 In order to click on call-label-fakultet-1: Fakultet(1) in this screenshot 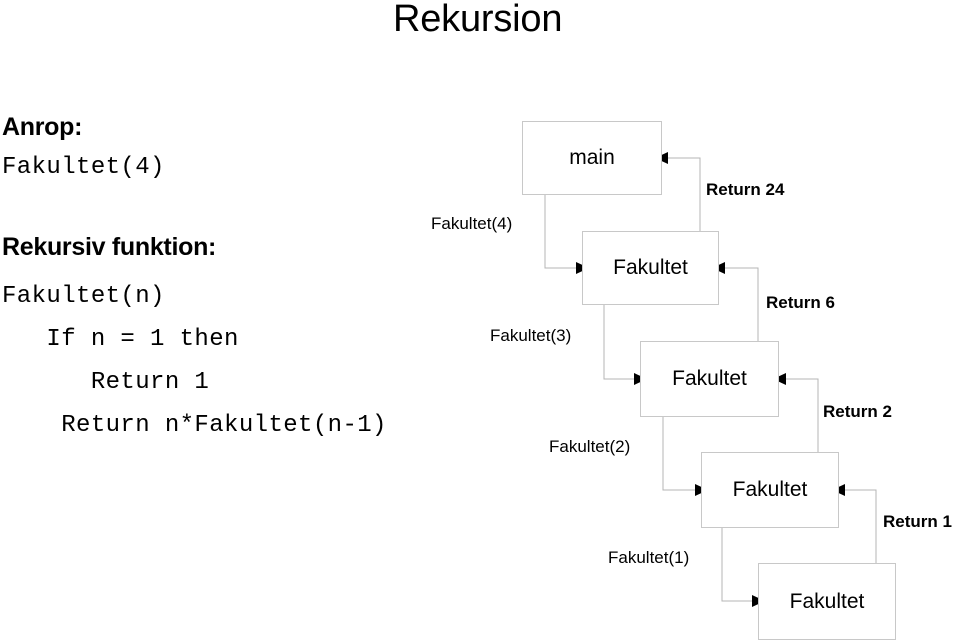, I will do `click(649, 557)`.